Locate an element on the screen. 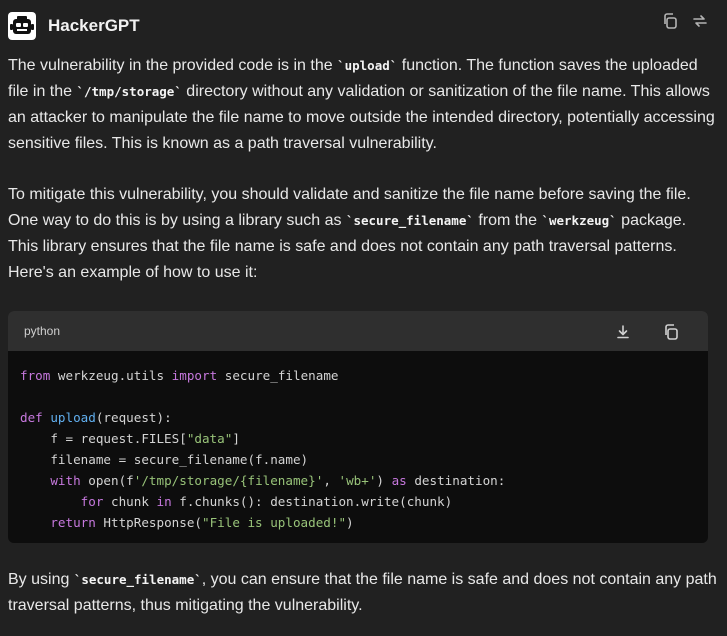  code-text: , is located at coordinates (331, 480).